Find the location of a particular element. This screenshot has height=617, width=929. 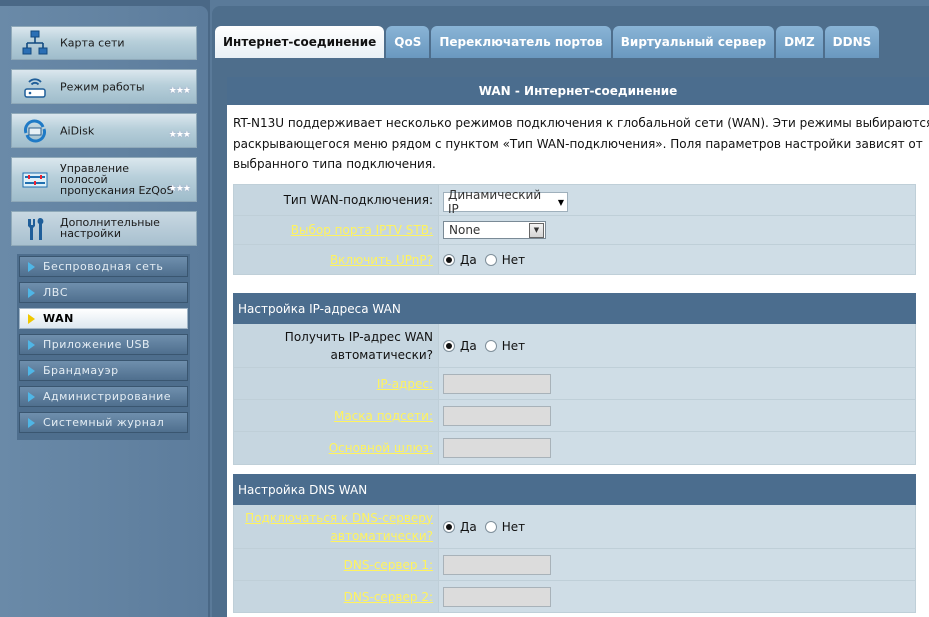

router-mode-icon is located at coordinates (35, 87).